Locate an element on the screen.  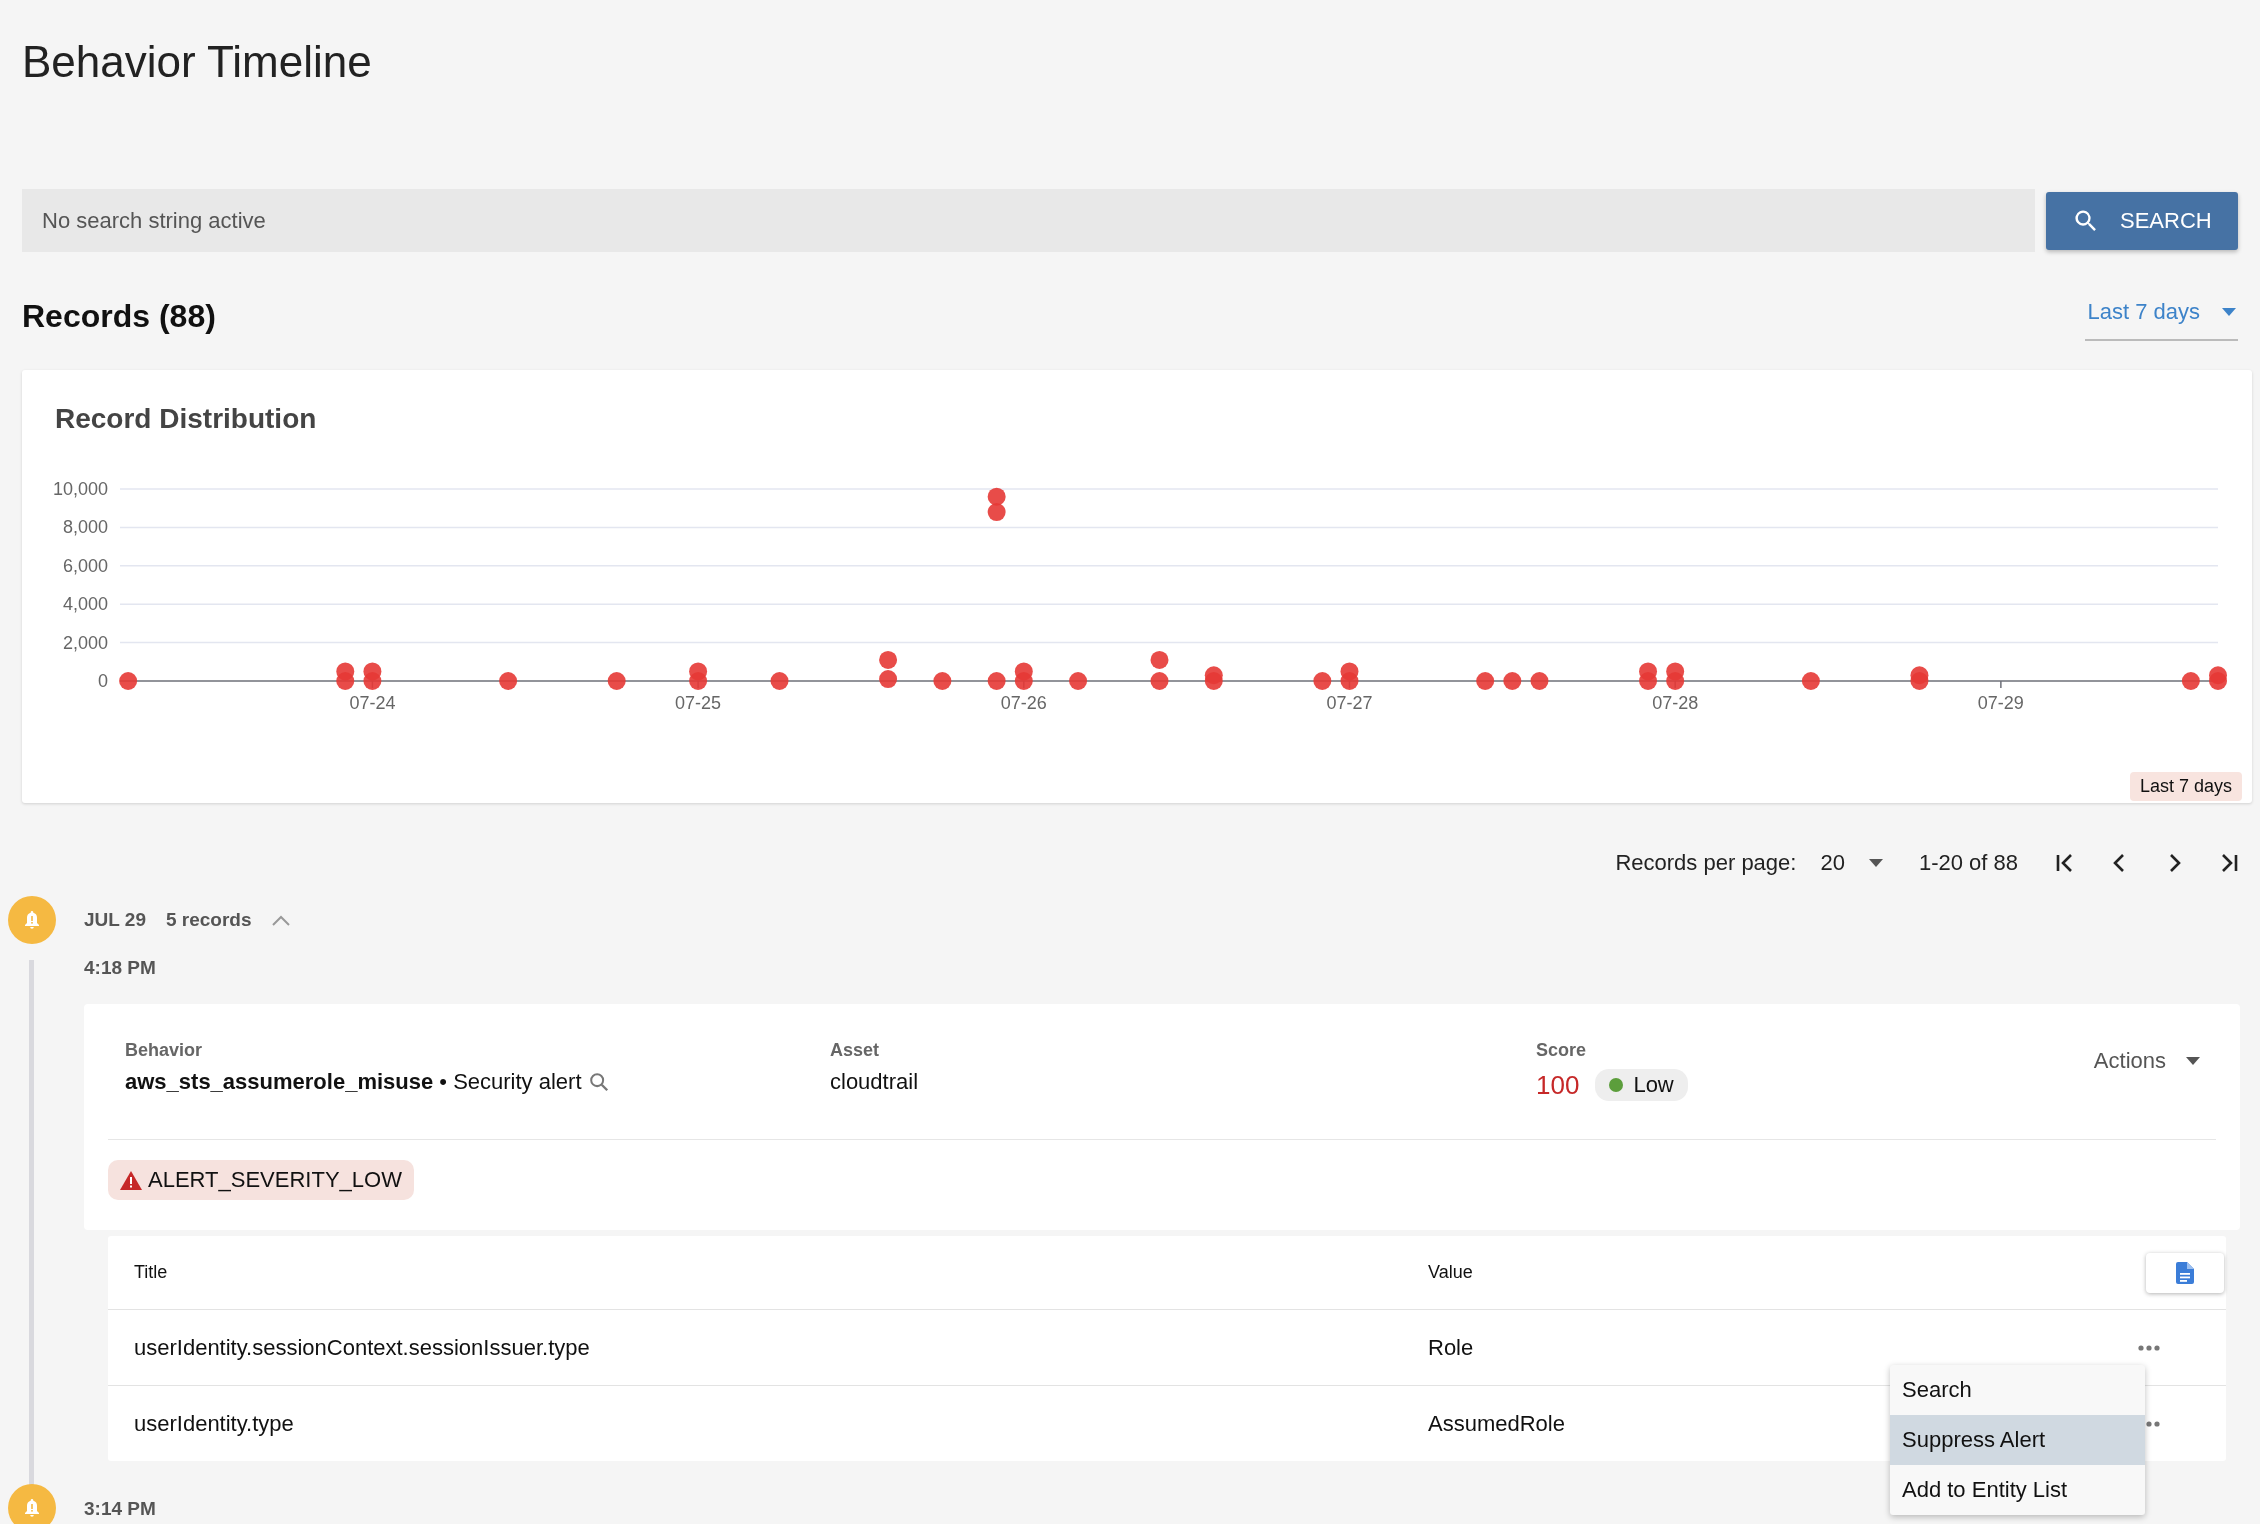
y-tick-label: 2,000 is located at coordinates (85, 642).